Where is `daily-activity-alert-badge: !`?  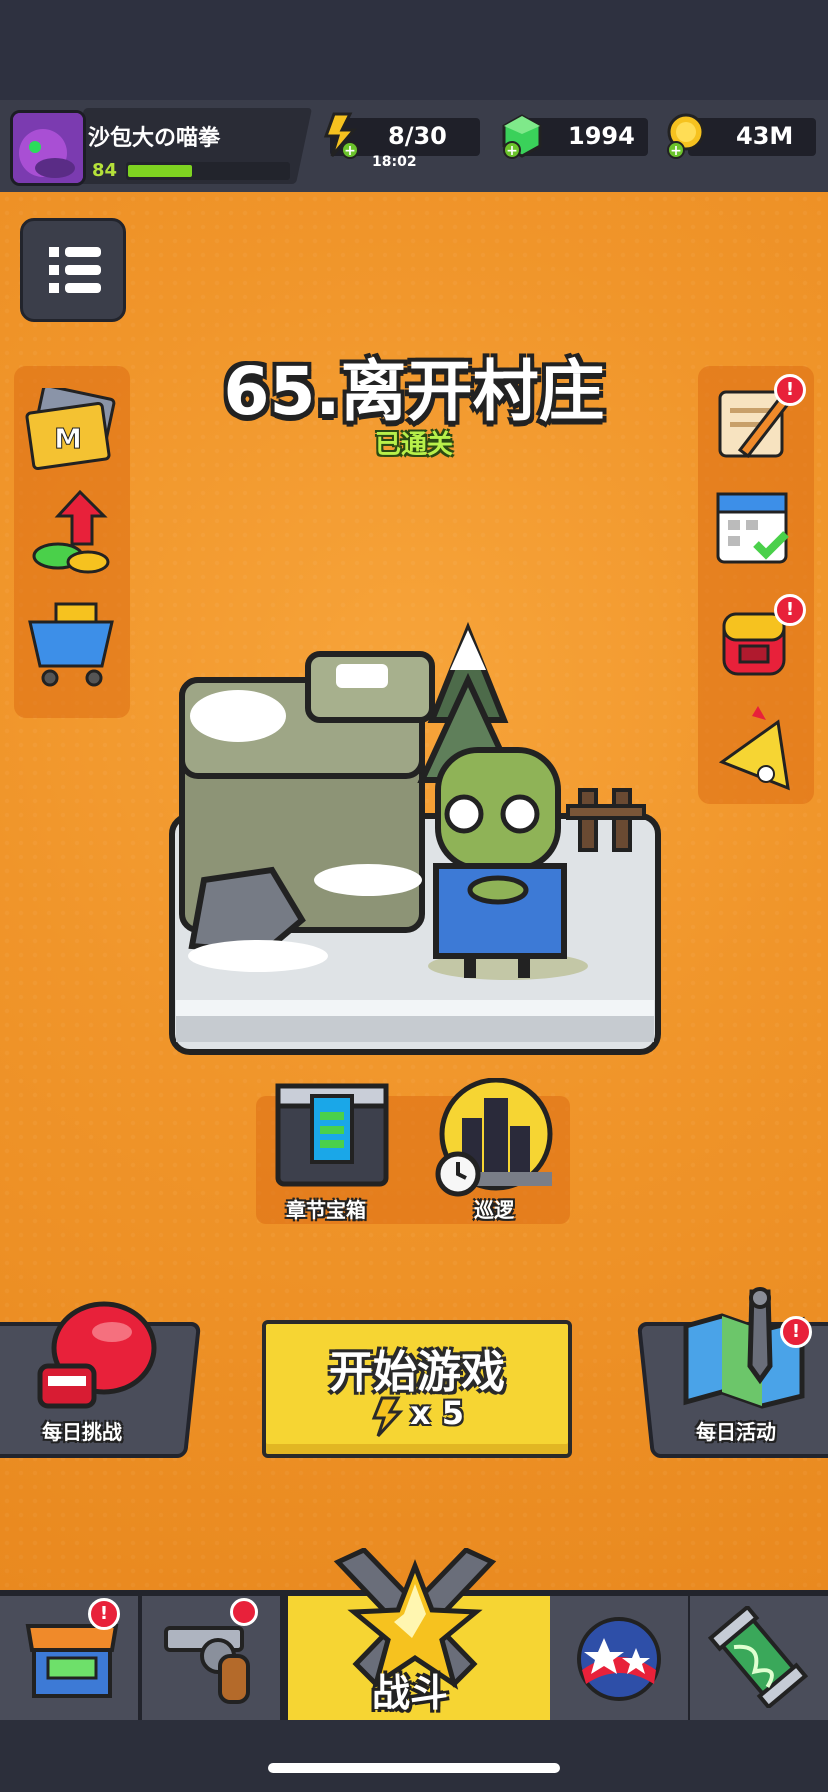 daily-activity-alert-badge: ! is located at coordinates (796, 1332).